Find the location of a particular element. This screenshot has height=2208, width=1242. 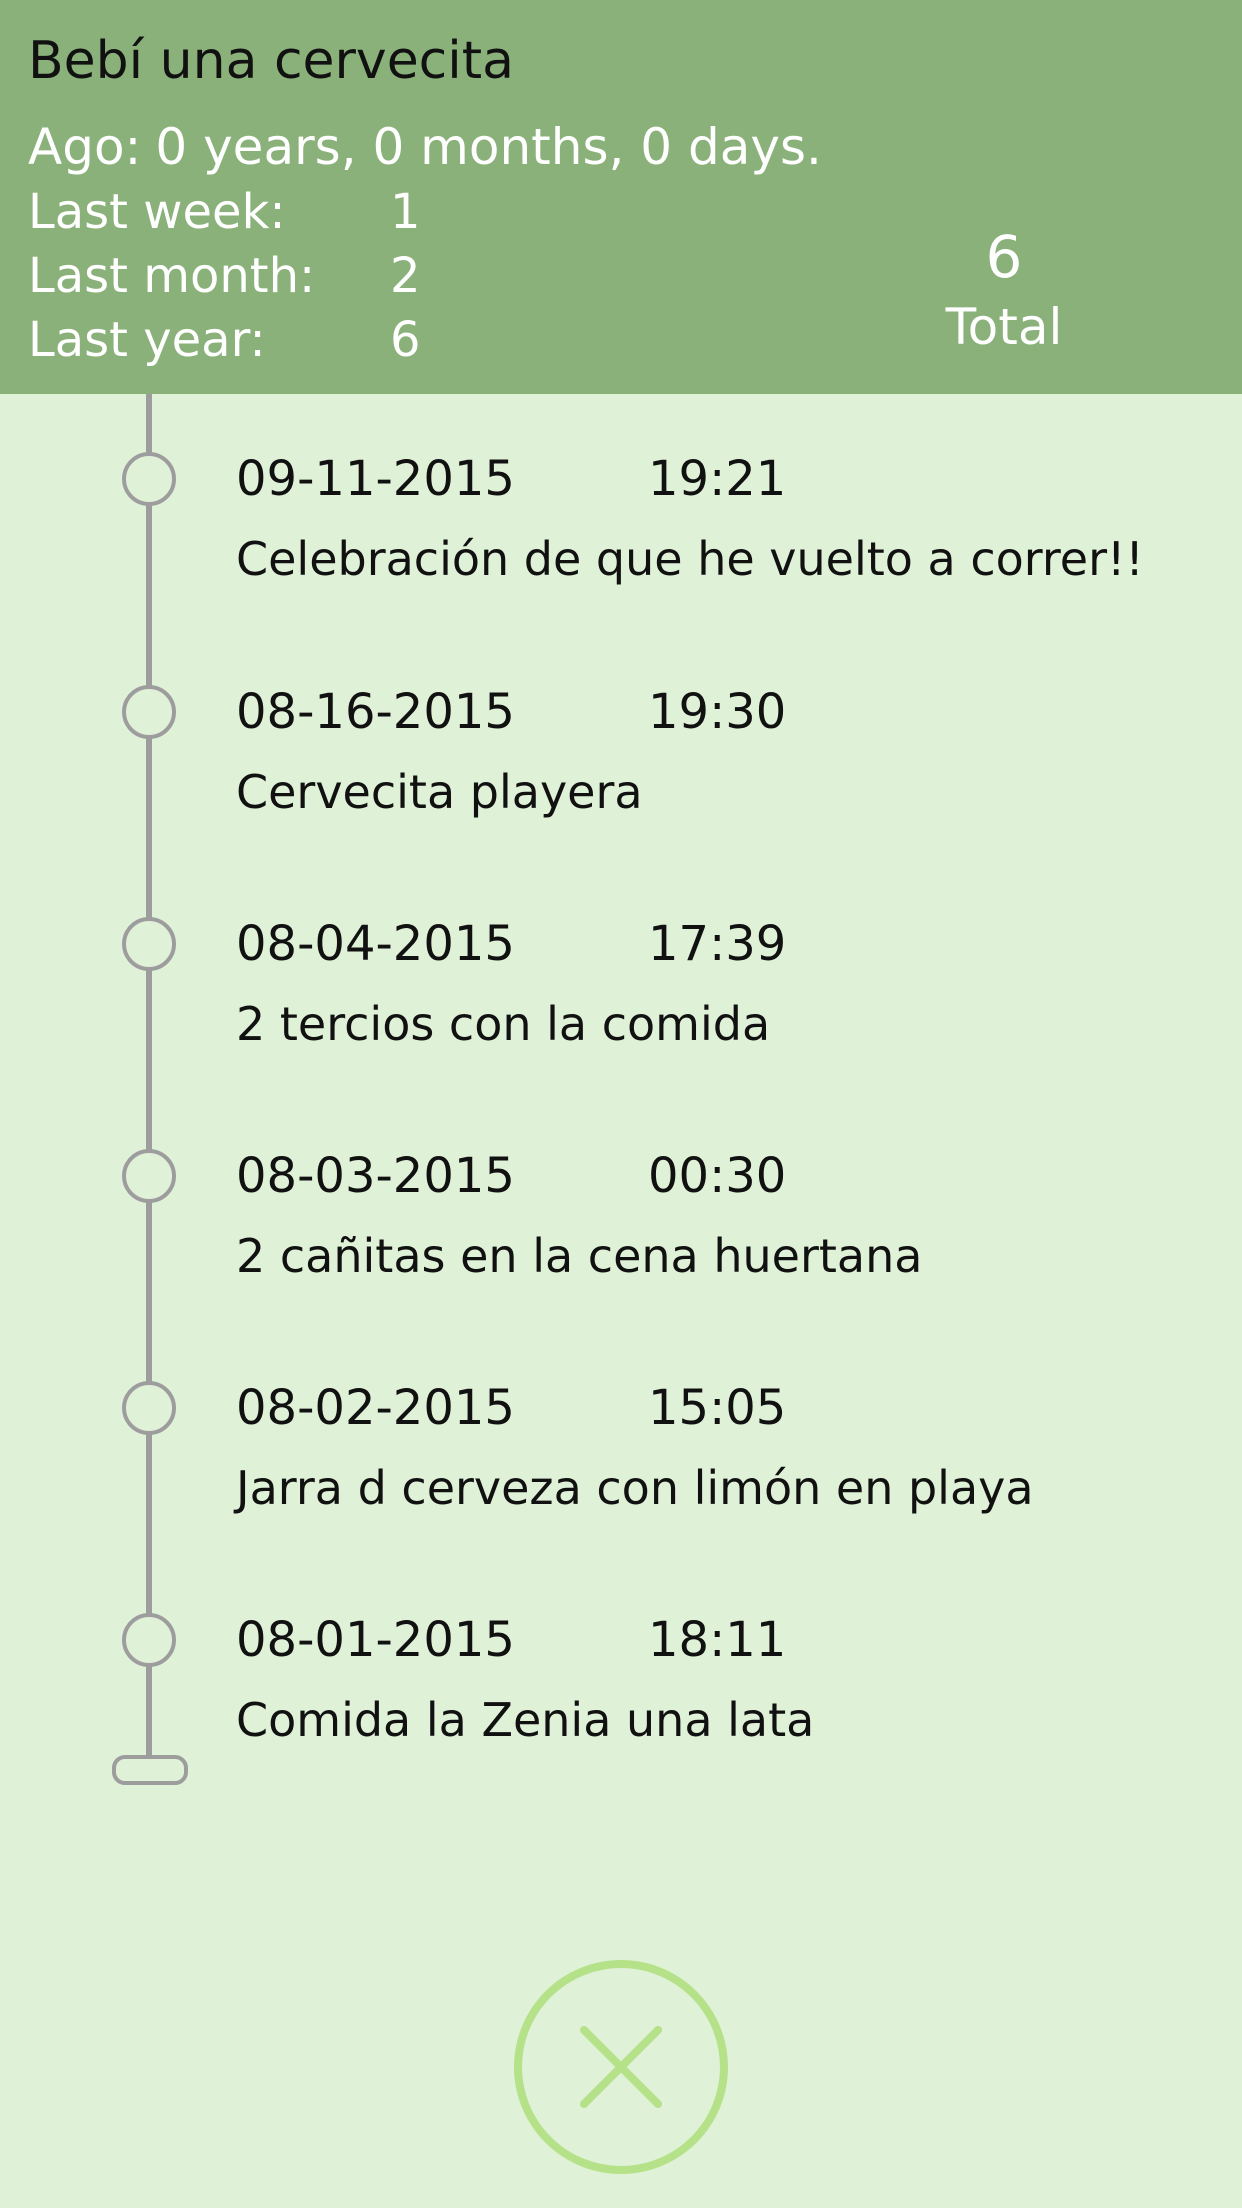

entry-time: 19:30 is located at coordinates (717, 712).